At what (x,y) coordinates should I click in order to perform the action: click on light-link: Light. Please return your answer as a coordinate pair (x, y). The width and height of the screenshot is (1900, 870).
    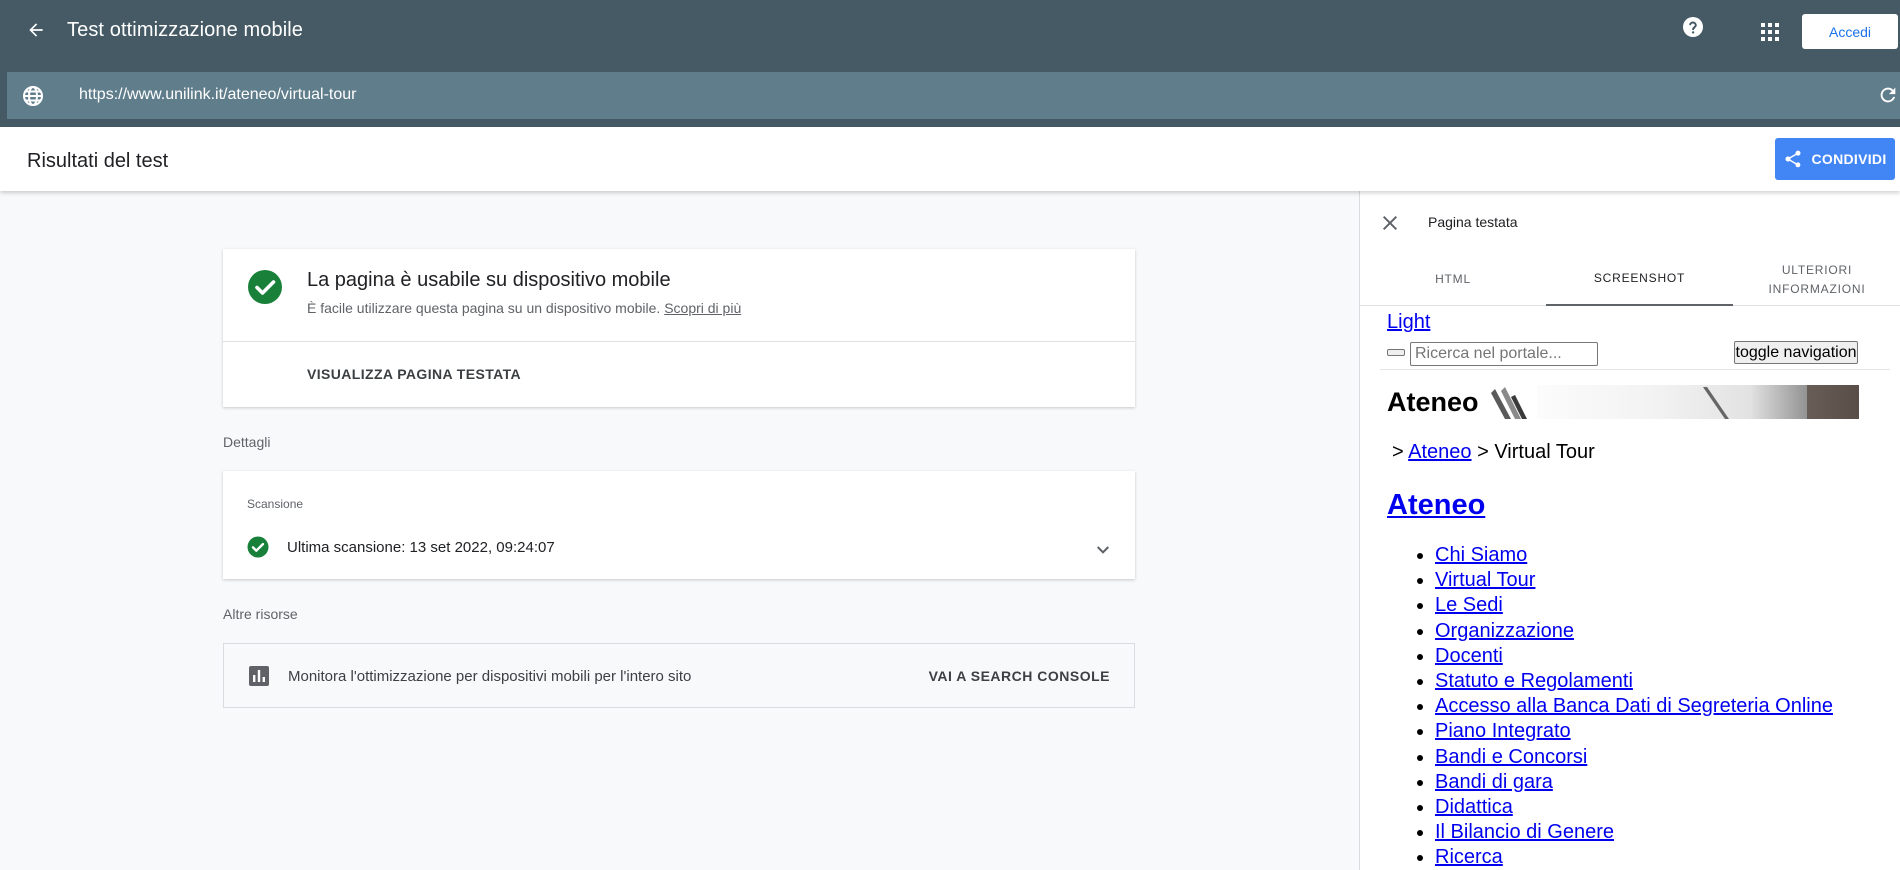
    Looking at the image, I should click on (1408, 322).